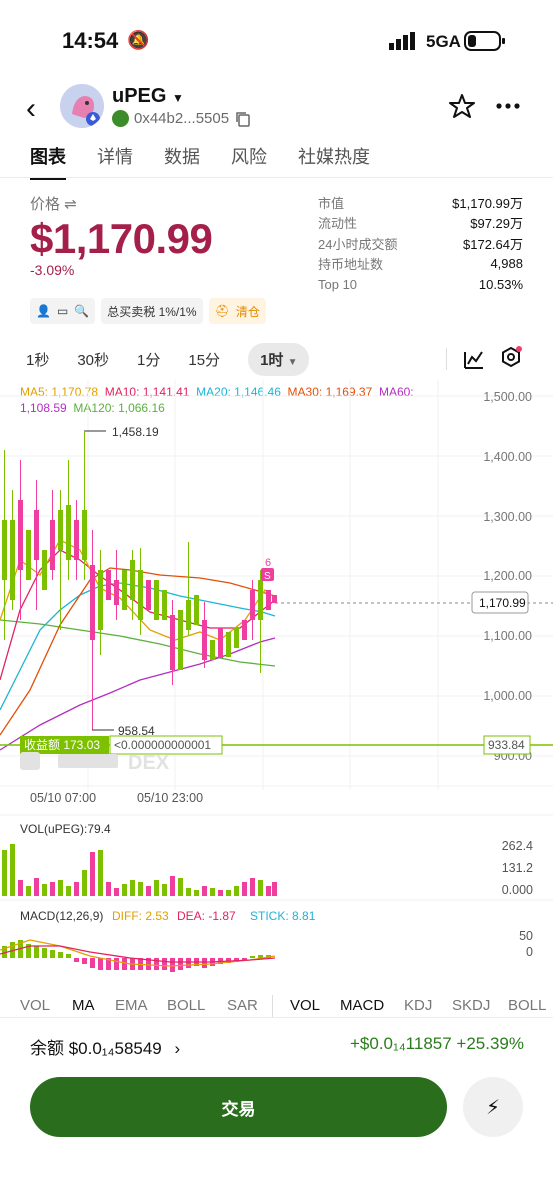 This screenshot has width=553, height=1200. I want to click on line-price-text: 933.84, so click(506, 745).